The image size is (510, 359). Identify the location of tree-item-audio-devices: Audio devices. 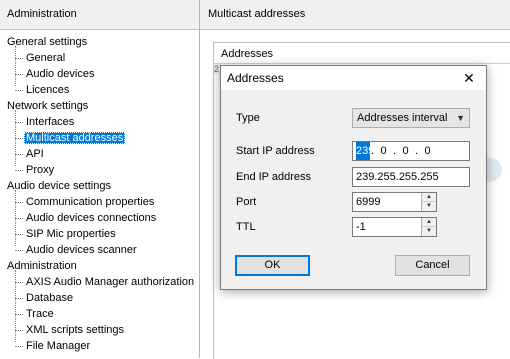
(99, 74).